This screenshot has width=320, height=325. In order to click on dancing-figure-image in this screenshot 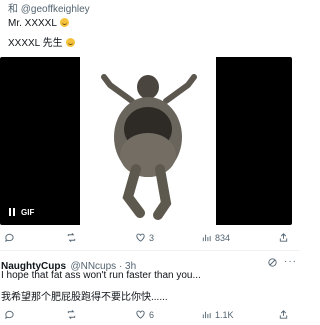, I will do `click(149, 147)`.